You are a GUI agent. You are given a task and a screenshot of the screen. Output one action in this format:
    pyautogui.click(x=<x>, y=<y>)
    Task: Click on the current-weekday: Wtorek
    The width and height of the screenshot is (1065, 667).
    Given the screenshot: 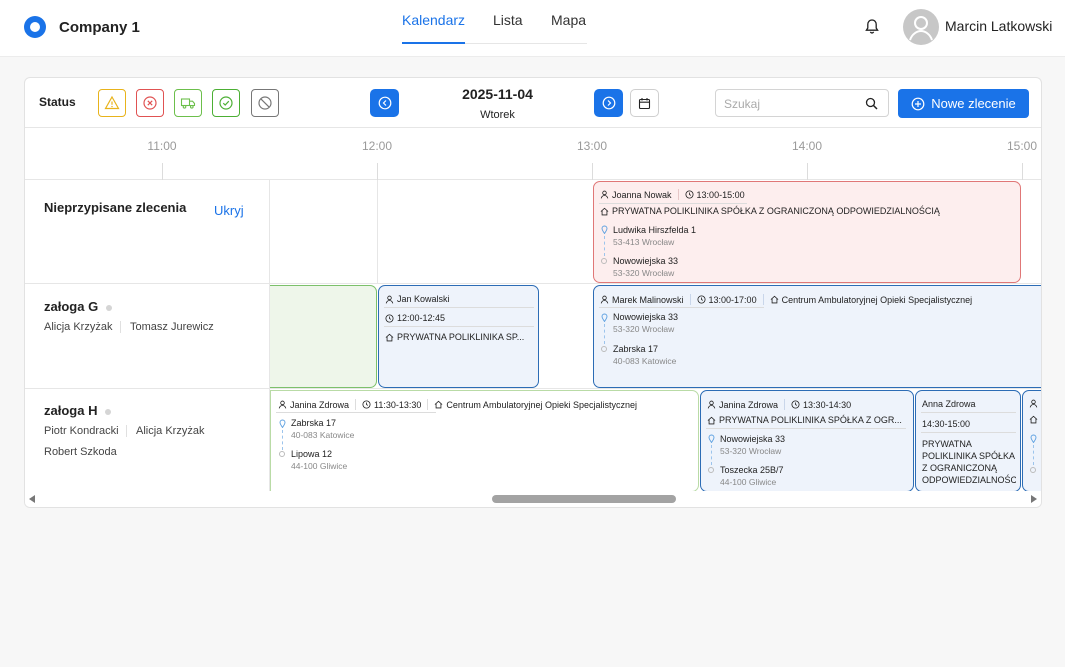 What is the action you would take?
    pyautogui.click(x=497, y=115)
    